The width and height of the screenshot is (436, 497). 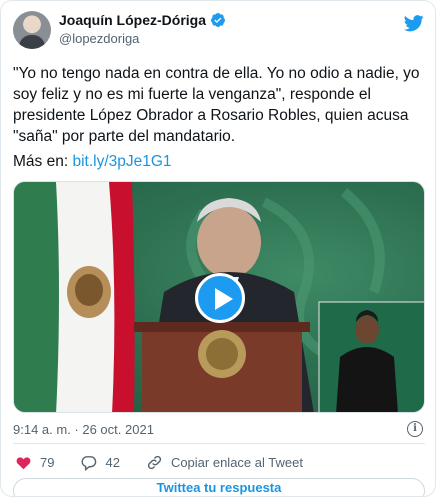 I want to click on author-handle: @lopezdoriga, so click(x=99, y=38).